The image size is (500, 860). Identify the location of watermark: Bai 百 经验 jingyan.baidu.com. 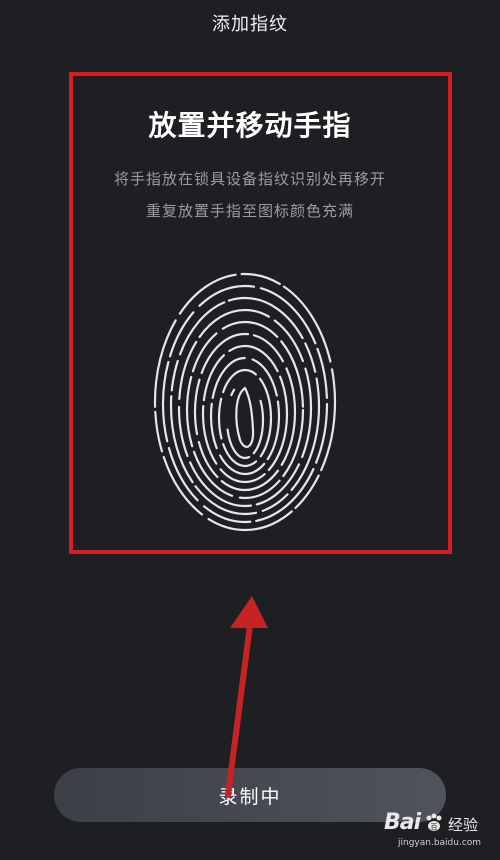
(439, 831).